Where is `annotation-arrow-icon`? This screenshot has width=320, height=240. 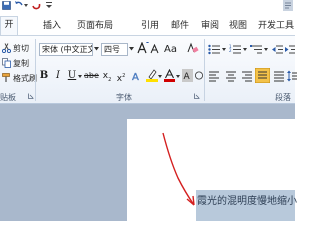 annotation-arrow-icon is located at coordinates (178, 169).